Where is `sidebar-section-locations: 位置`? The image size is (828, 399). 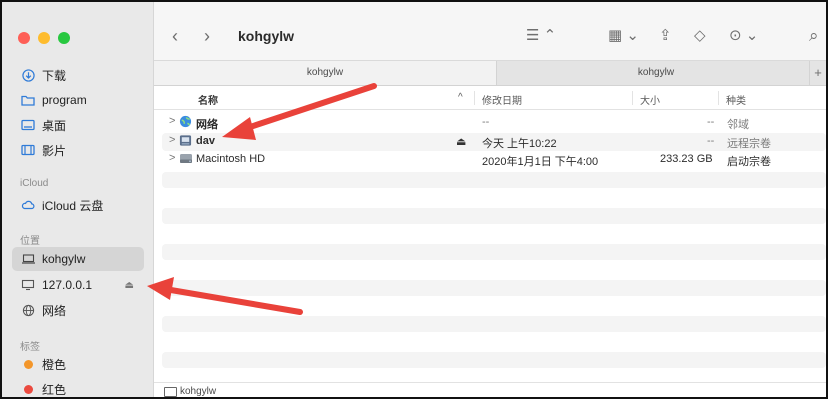 sidebar-section-locations: 位置 is located at coordinates (30, 241).